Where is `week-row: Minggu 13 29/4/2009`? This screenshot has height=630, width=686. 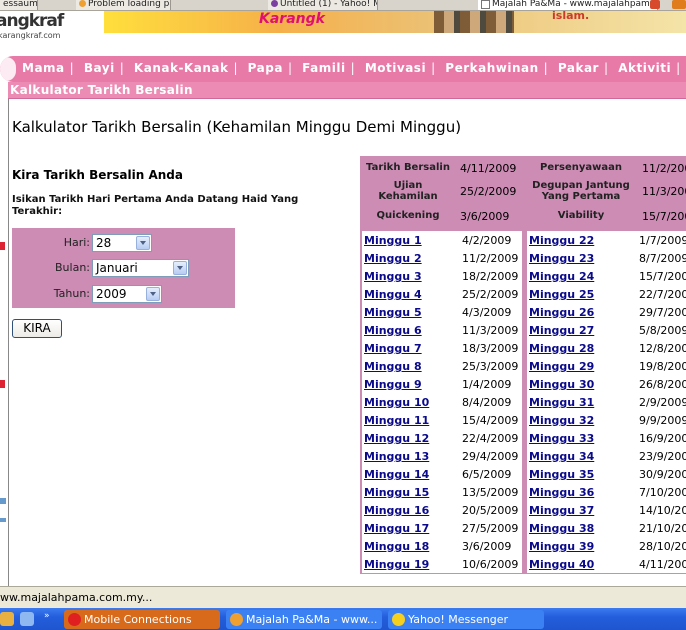
week-row: Minggu 13 29/4/2009 is located at coordinates (442, 456).